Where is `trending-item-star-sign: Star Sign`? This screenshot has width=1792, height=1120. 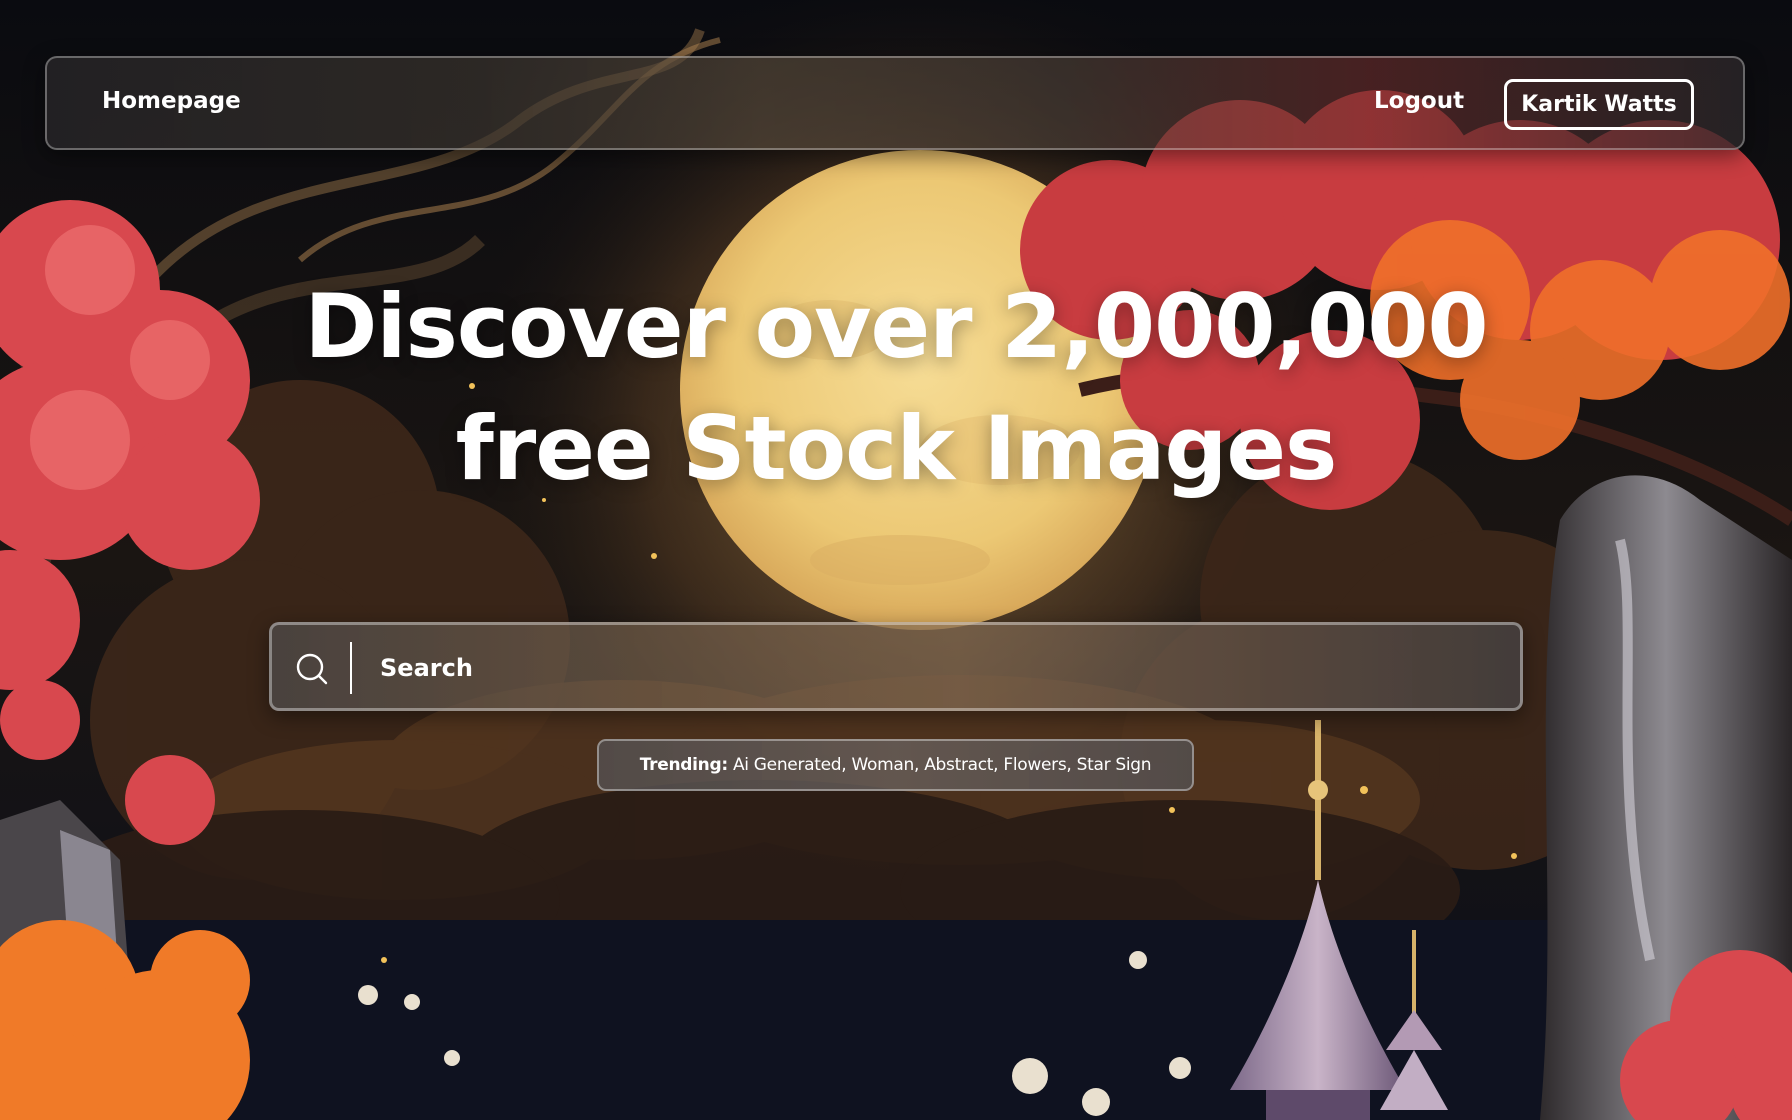
trending-item-star-sign: Star Sign is located at coordinates (1114, 765).